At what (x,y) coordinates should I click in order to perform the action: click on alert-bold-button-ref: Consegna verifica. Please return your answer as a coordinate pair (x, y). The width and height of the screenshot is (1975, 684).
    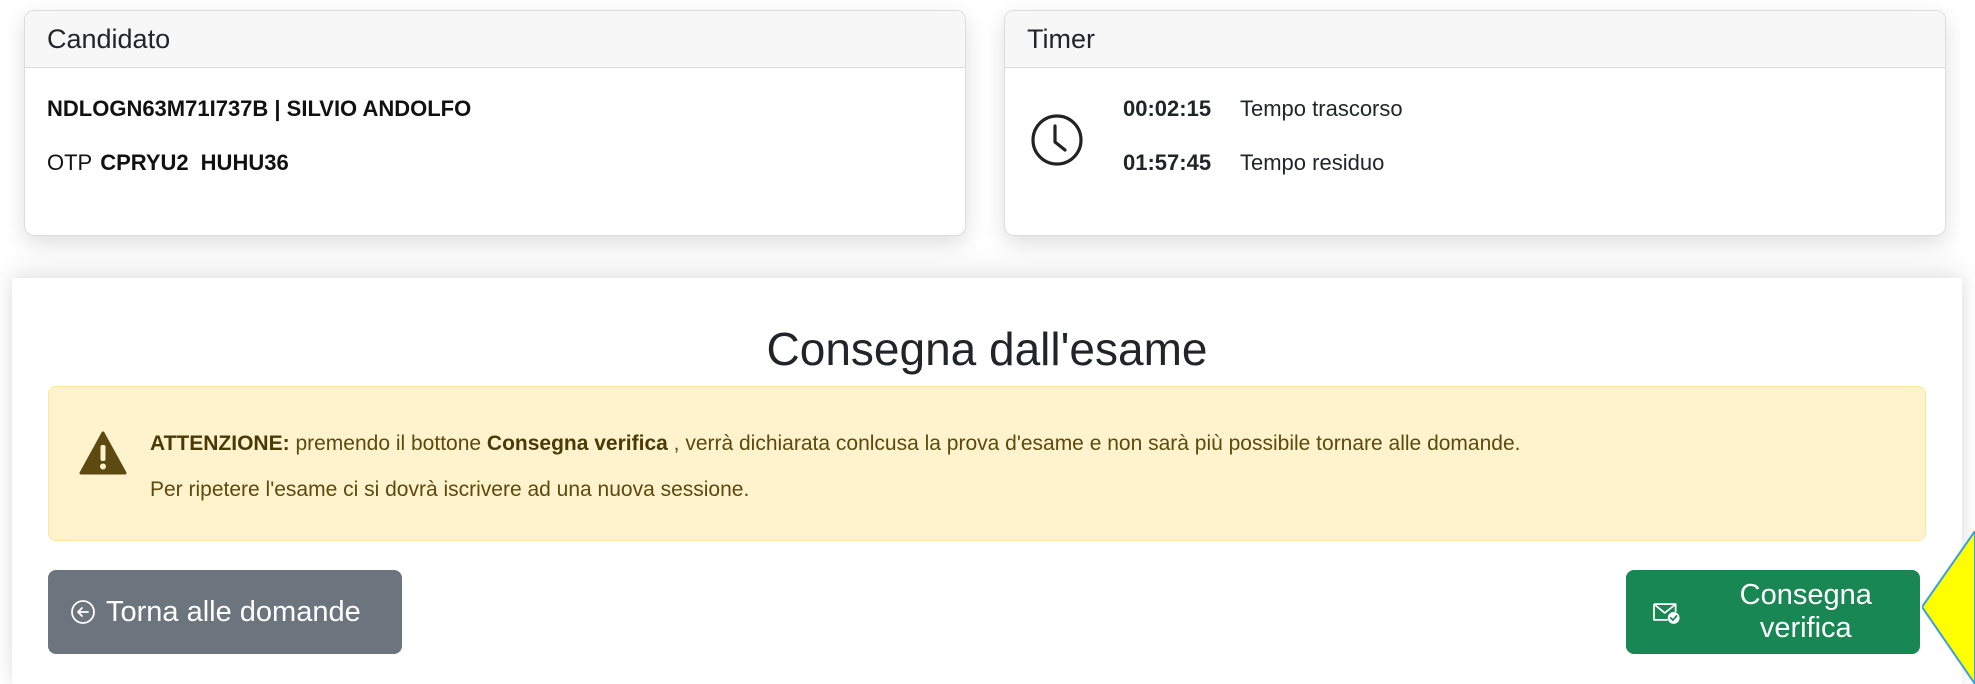
    Looking at the image, I should click on (577, 443).